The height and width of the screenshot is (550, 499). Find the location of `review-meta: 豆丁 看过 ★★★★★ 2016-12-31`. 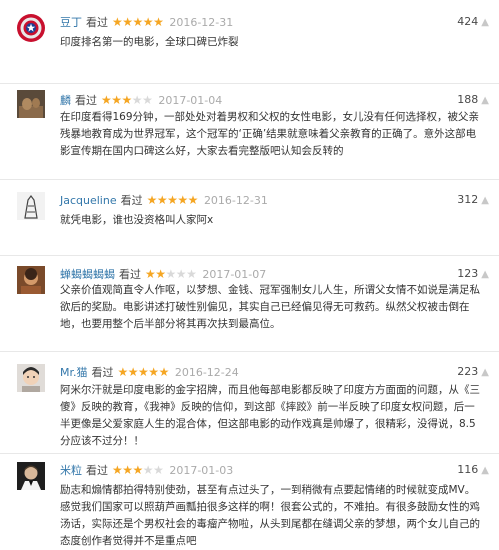

review-meta: 豆丁 看过 ★★★★★ 2016-12-31 is located at coordinates (146, 22).